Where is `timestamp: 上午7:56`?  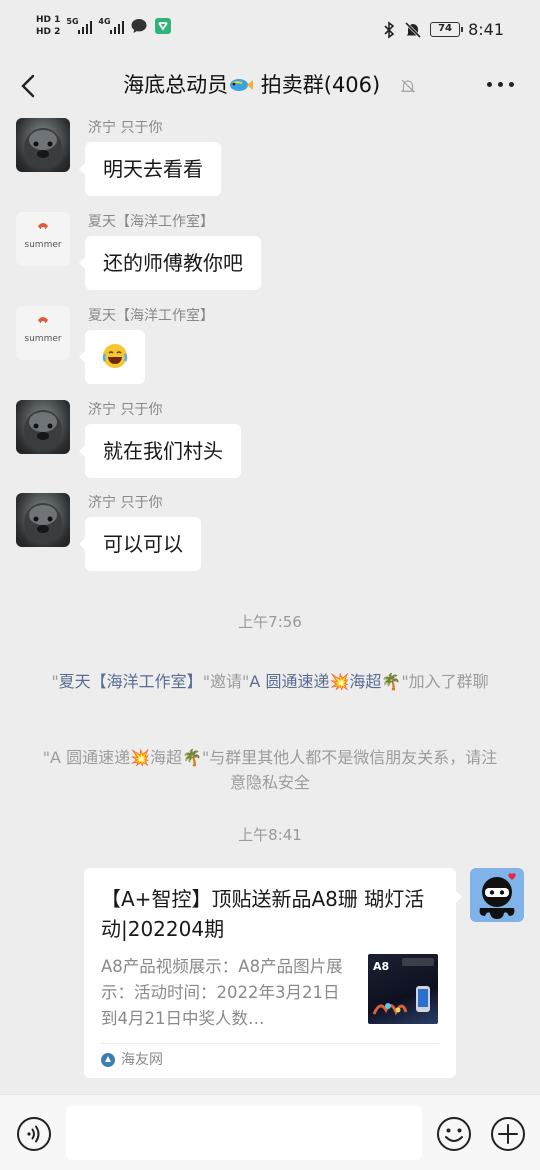 timestamp: 上午7:56 is located at coordinates (270, 622).